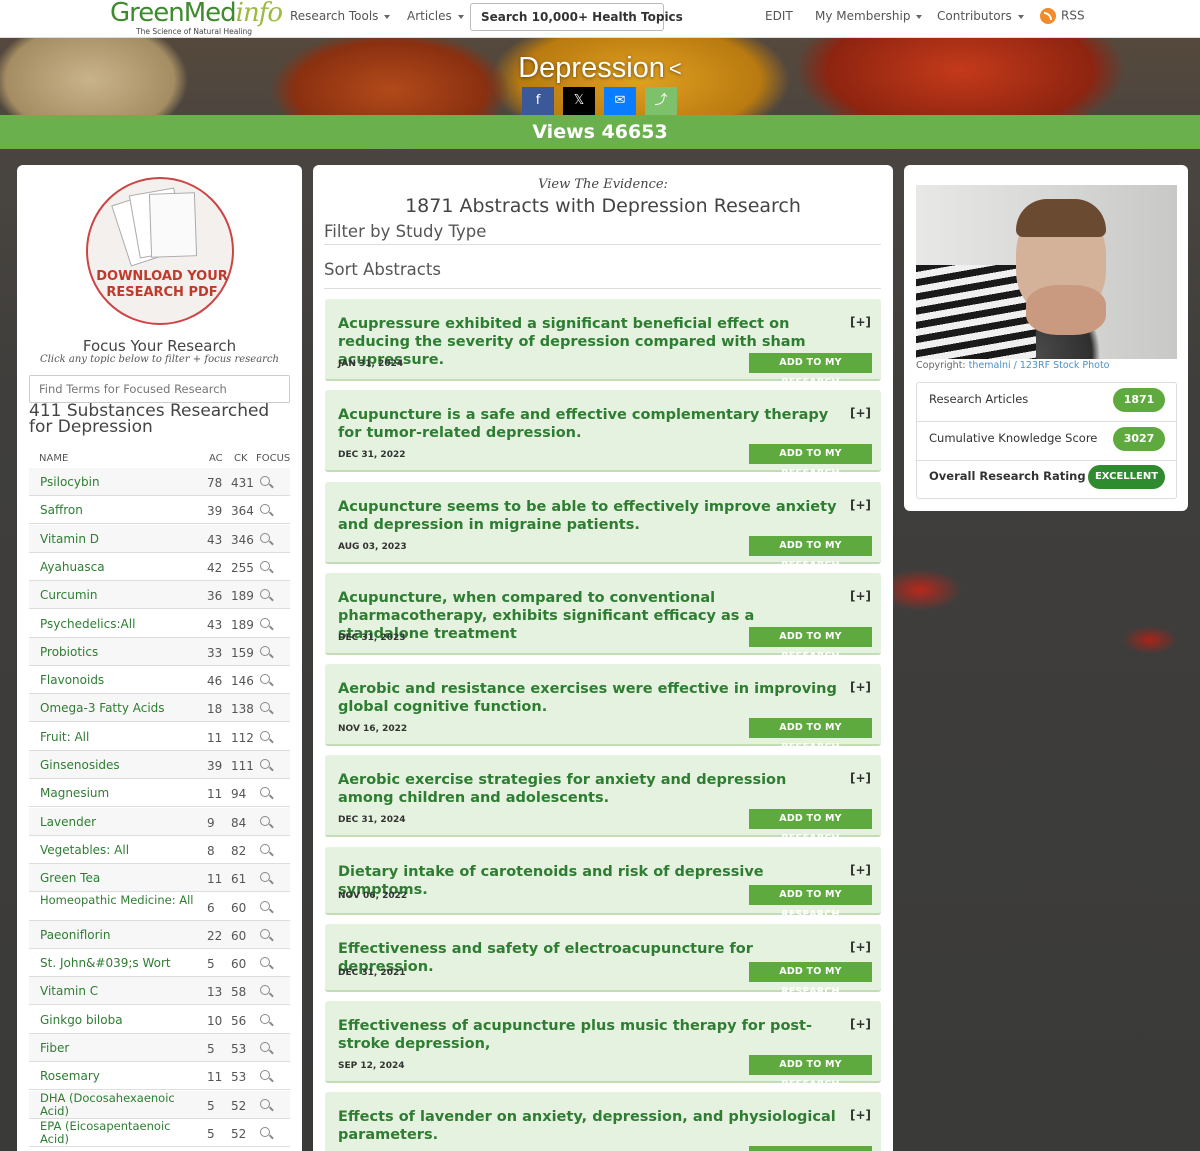 This screenshot has height=1151, width=1200. What do you see at coordinates (120, 1132) in the screenshot?
I see `substance-name: EPA (Eicosapentaenoic Acid)` at bounding box center [120, 1132].